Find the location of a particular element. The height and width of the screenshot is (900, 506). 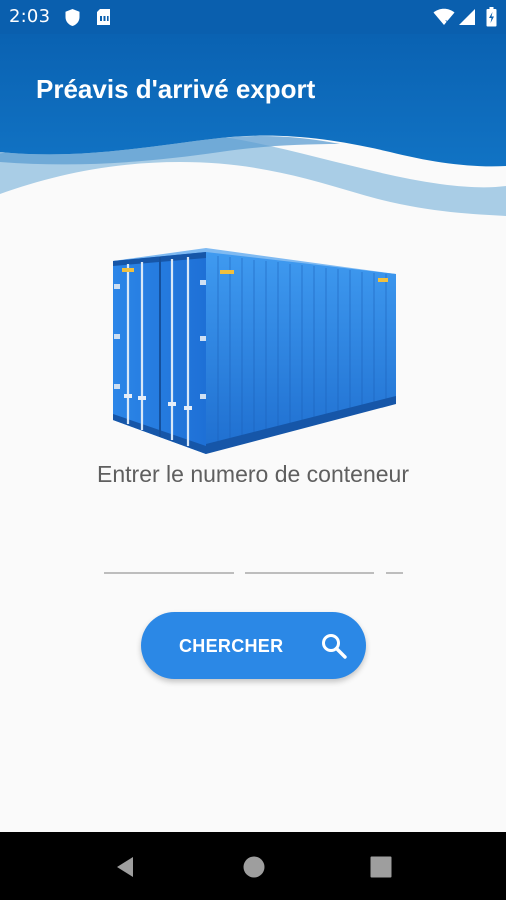

home-icon is located at coordinates (254, 867).